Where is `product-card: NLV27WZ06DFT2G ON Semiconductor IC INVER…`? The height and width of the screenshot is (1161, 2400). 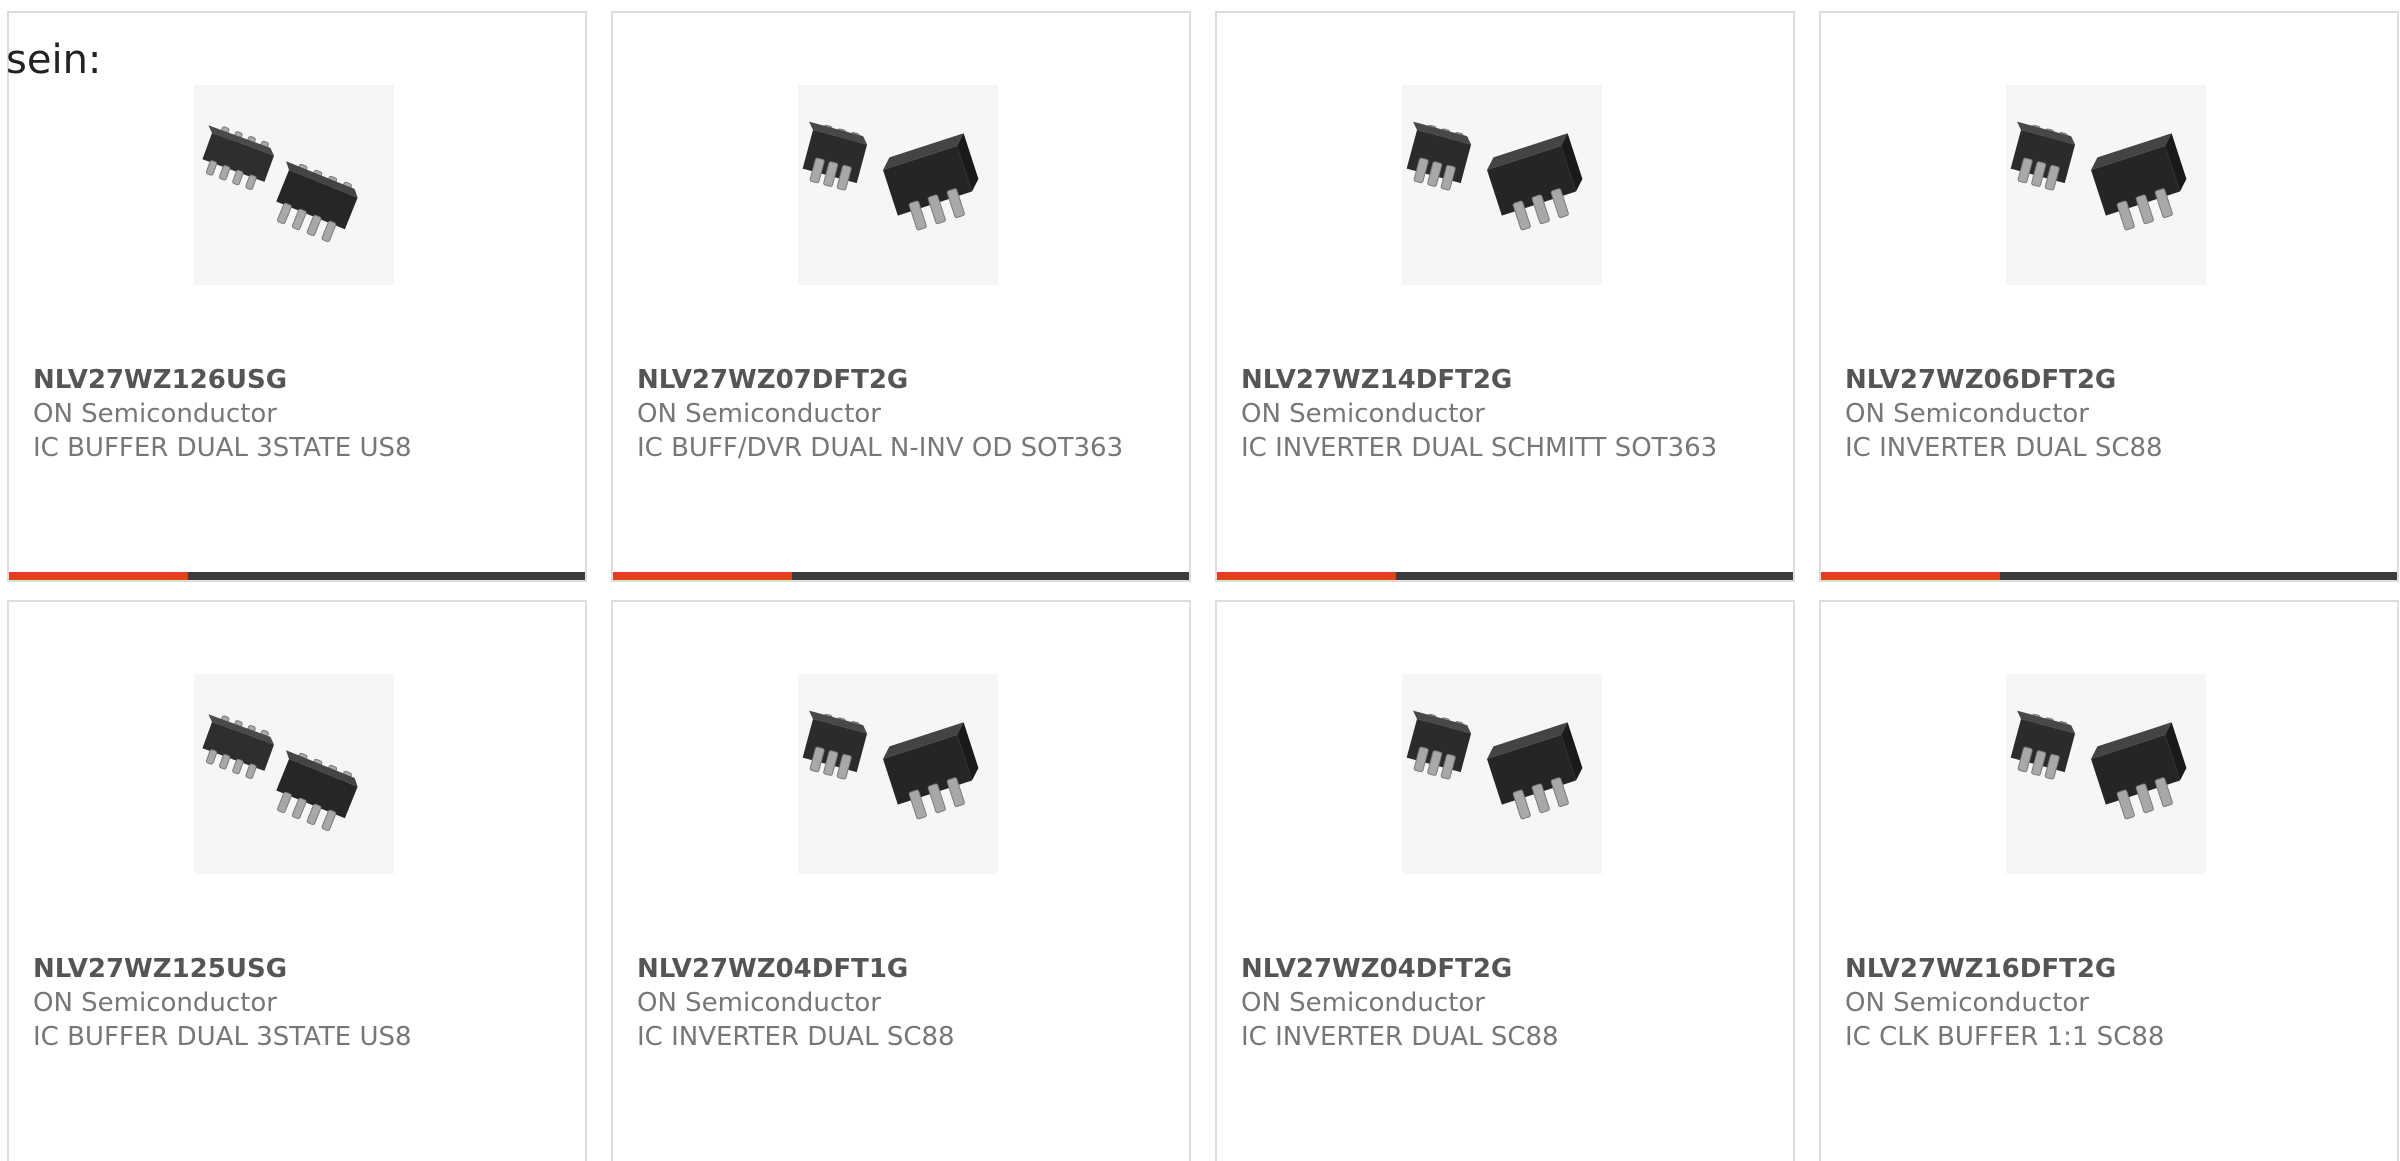
product-card: NLV27WZ06DFT2G ON Semiconductor IC INVER… is located at coordinates (2109, 296).